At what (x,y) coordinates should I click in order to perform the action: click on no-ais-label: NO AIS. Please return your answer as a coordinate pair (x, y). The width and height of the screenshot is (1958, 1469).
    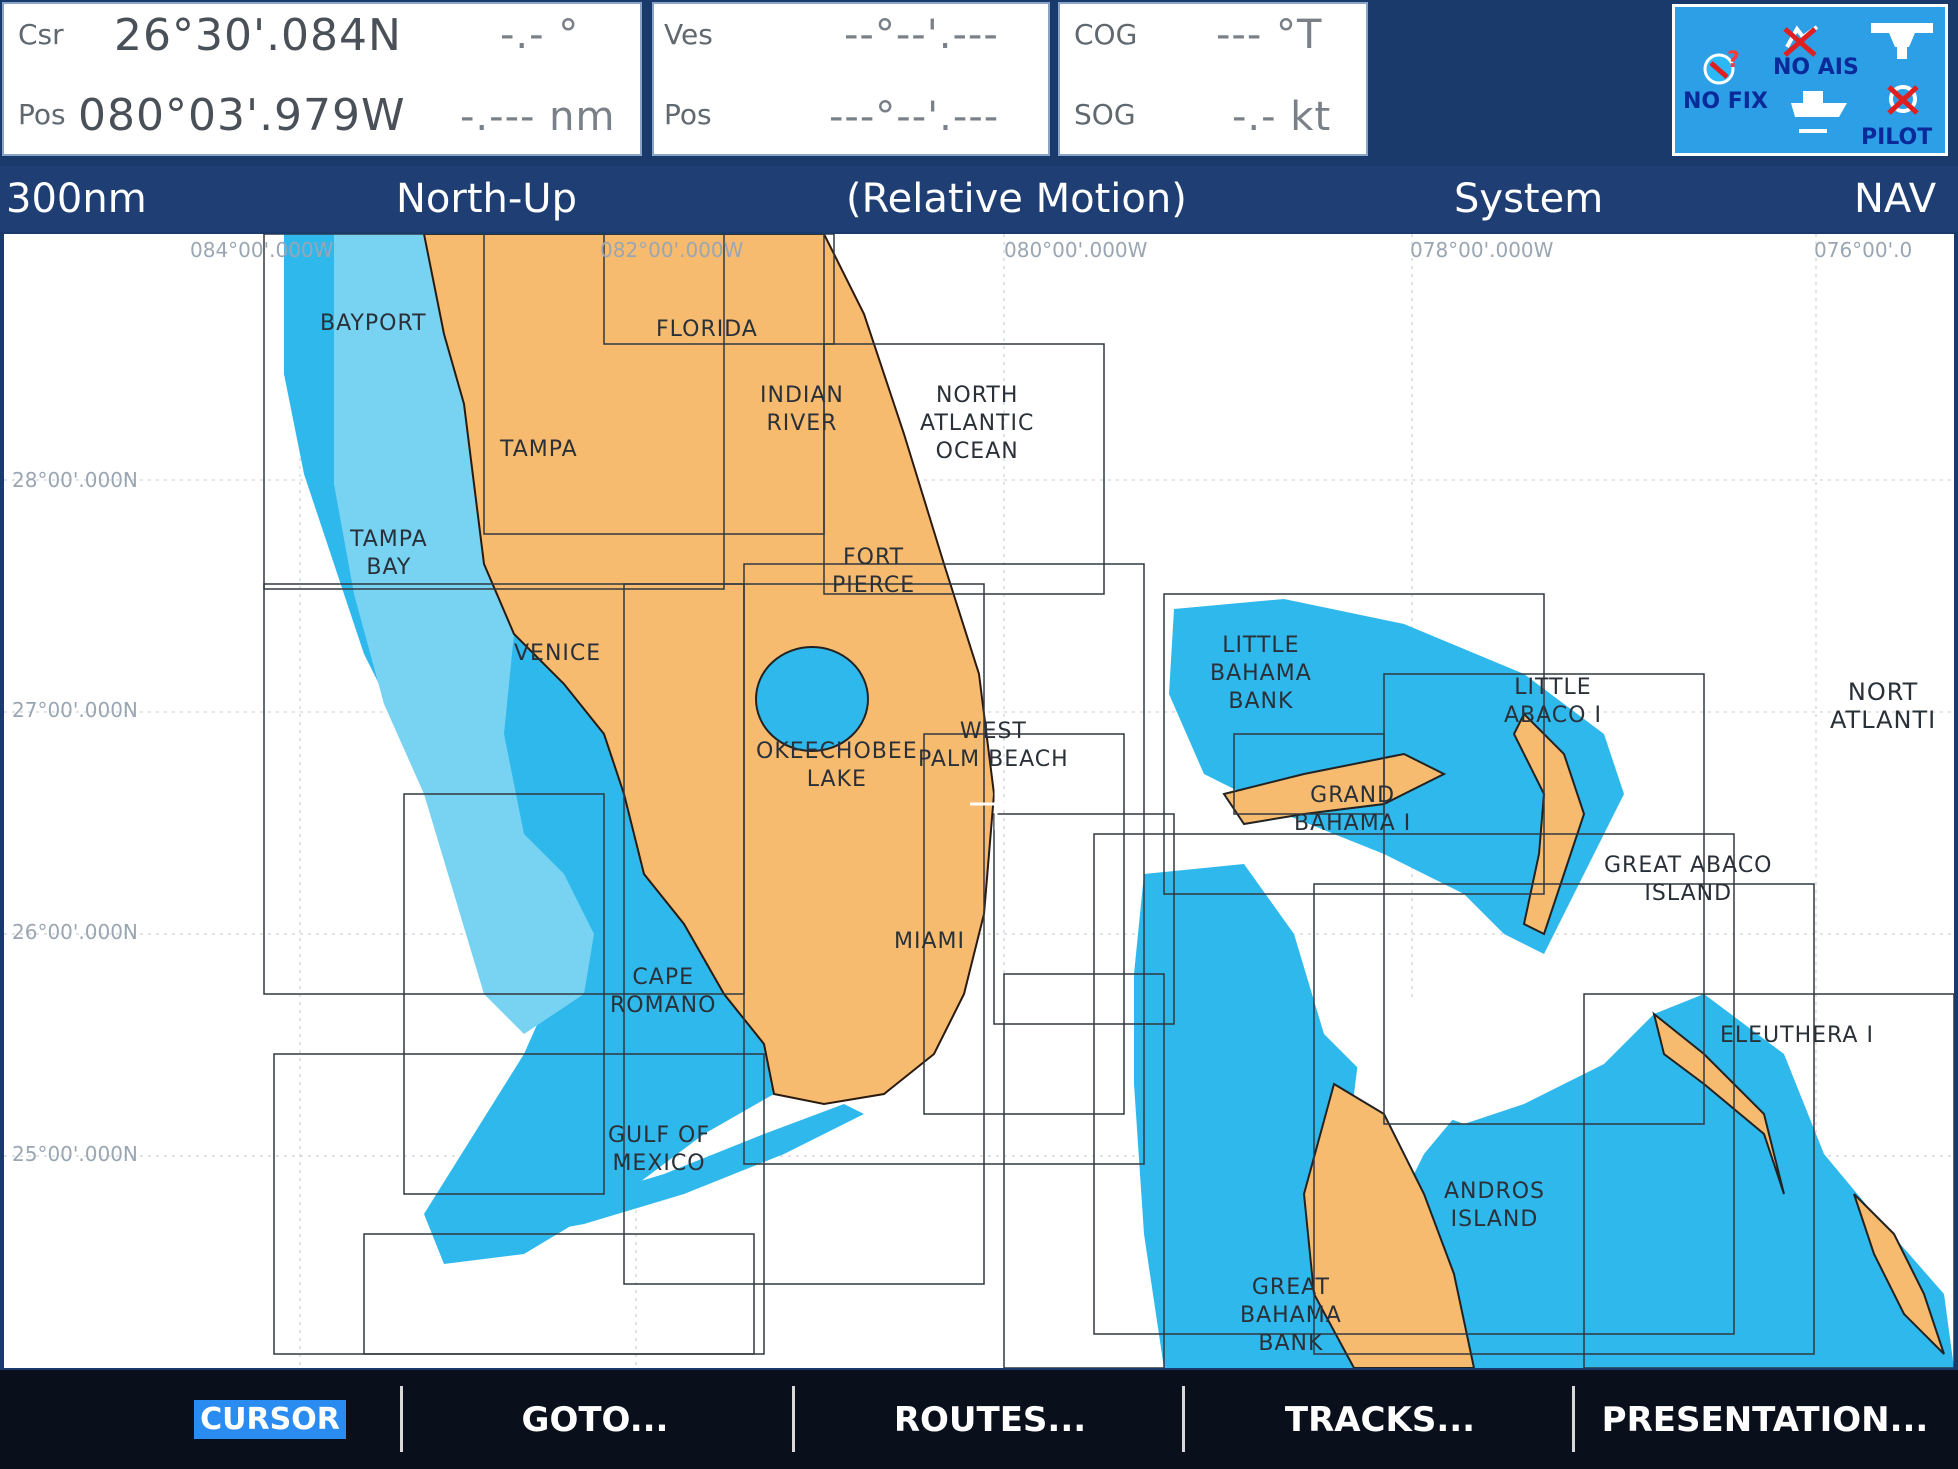
    Looking at the image, I should click on (1816, 67).